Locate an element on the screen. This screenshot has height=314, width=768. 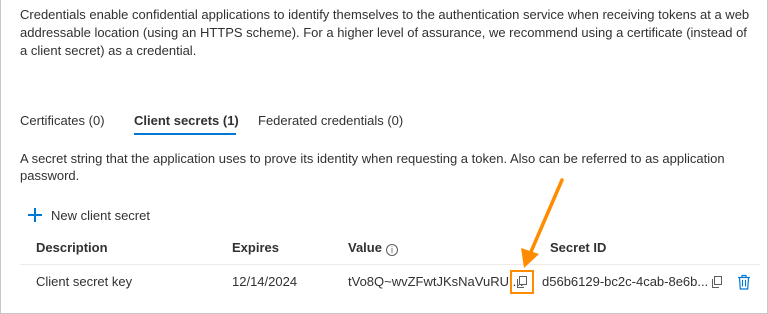
copy-secret-id-icon is located at coordinates (717, 282).